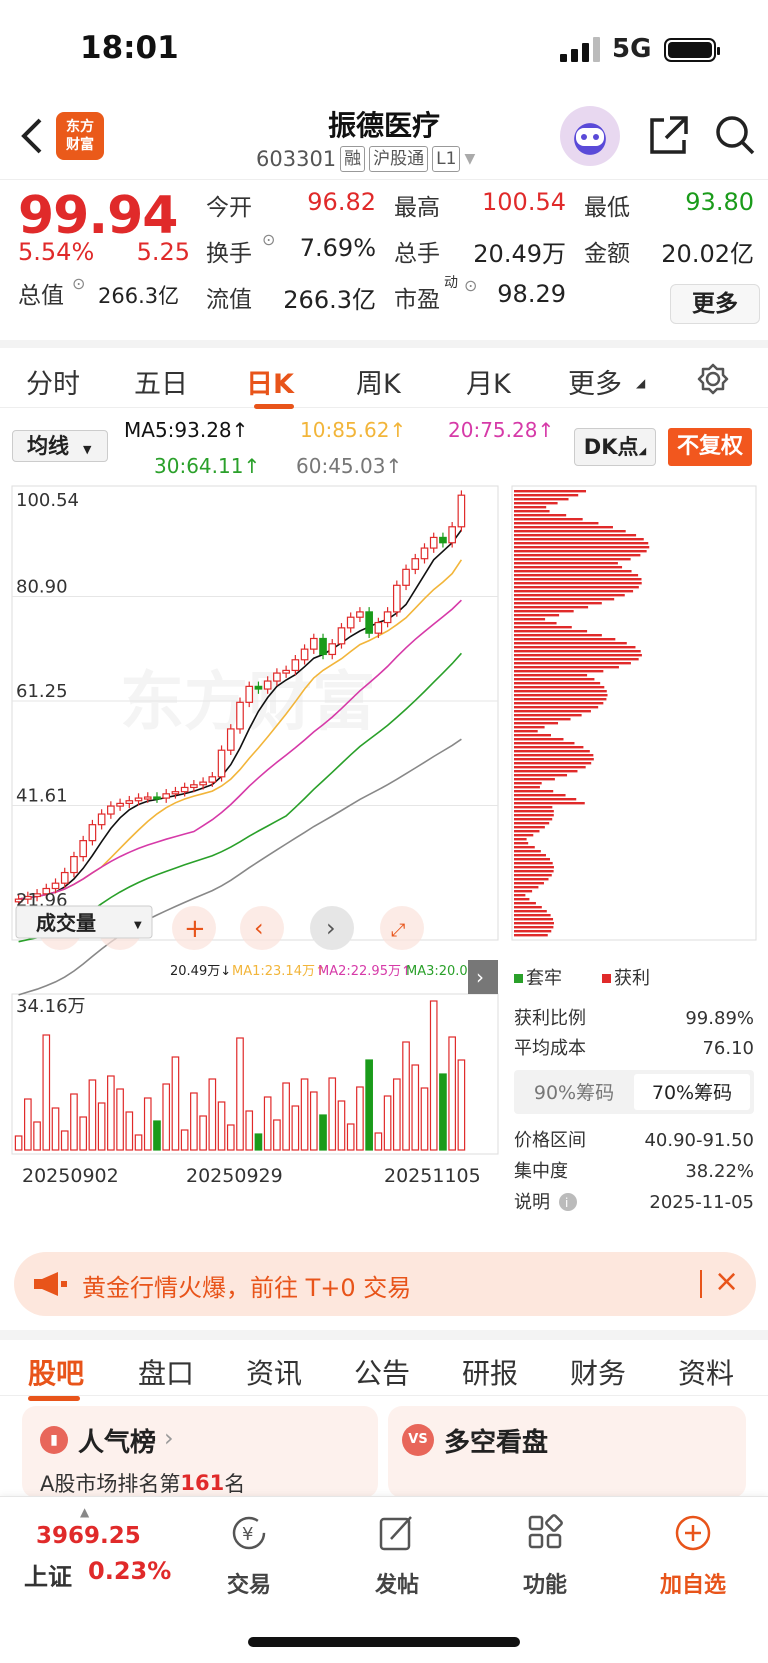  Describe the element at coordinates (229, 300) in the screenshot. I see `float-label: 流值` at that location.